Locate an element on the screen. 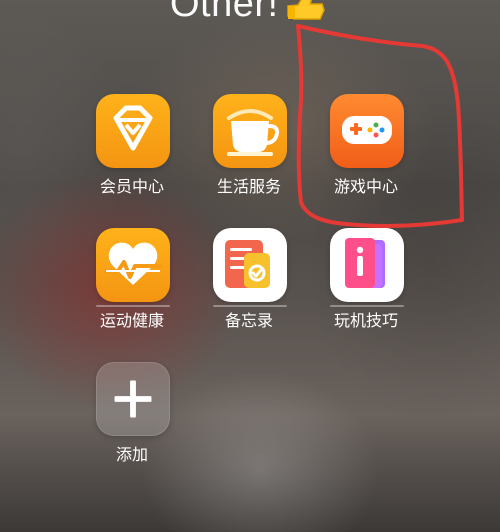 Image resolution: width=500 pixels, height=532 pixels. tips-icon is located at coordinates (367, 265).